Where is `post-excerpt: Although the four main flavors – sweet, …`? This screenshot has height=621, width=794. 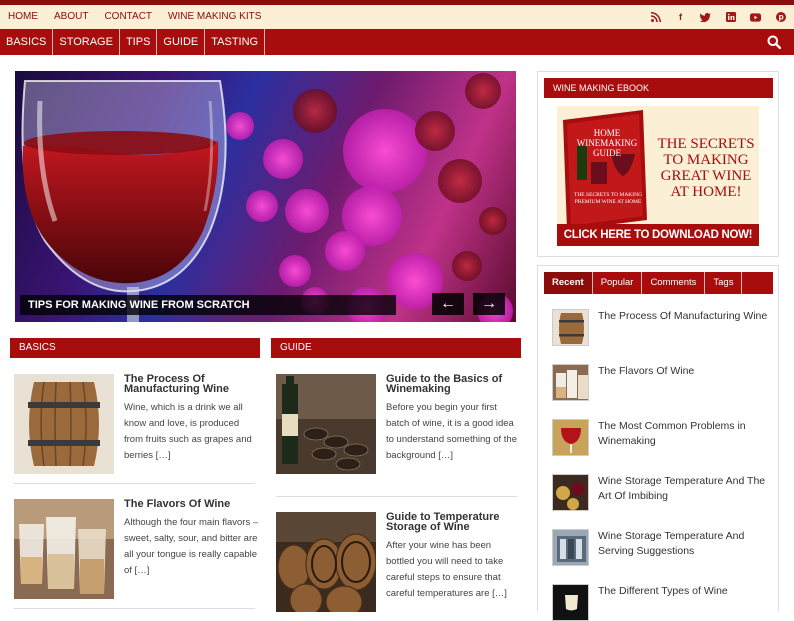 post-excerpt: Although the four main flavors – sweet, … is located at coordinates (191, 546).